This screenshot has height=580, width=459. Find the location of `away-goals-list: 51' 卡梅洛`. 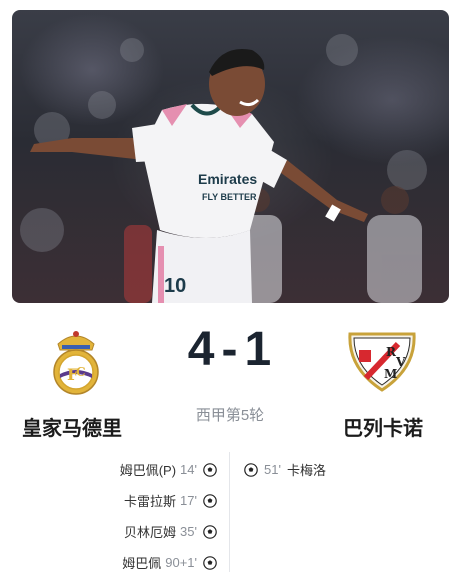

away-goals-list: 51' 卡梅洛 is located at coordinates (344, 469).